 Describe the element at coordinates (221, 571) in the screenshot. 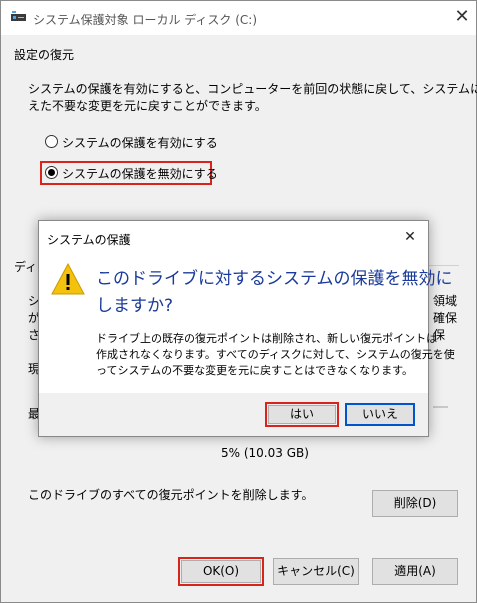

I see `ok-button: OK(O)` at that location.